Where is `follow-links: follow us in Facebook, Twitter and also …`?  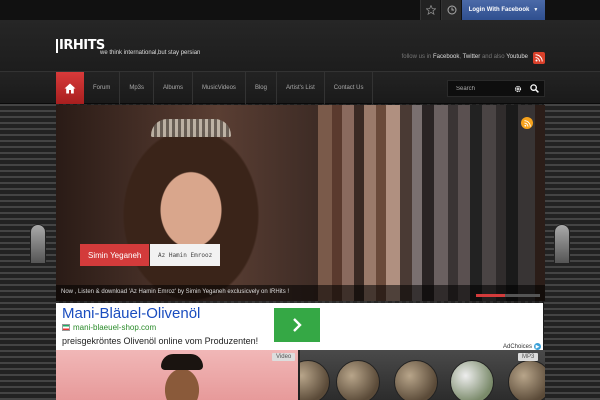
follow-links: follow us in Facebook, Twitter and also … is located at coordinates (465, 57).